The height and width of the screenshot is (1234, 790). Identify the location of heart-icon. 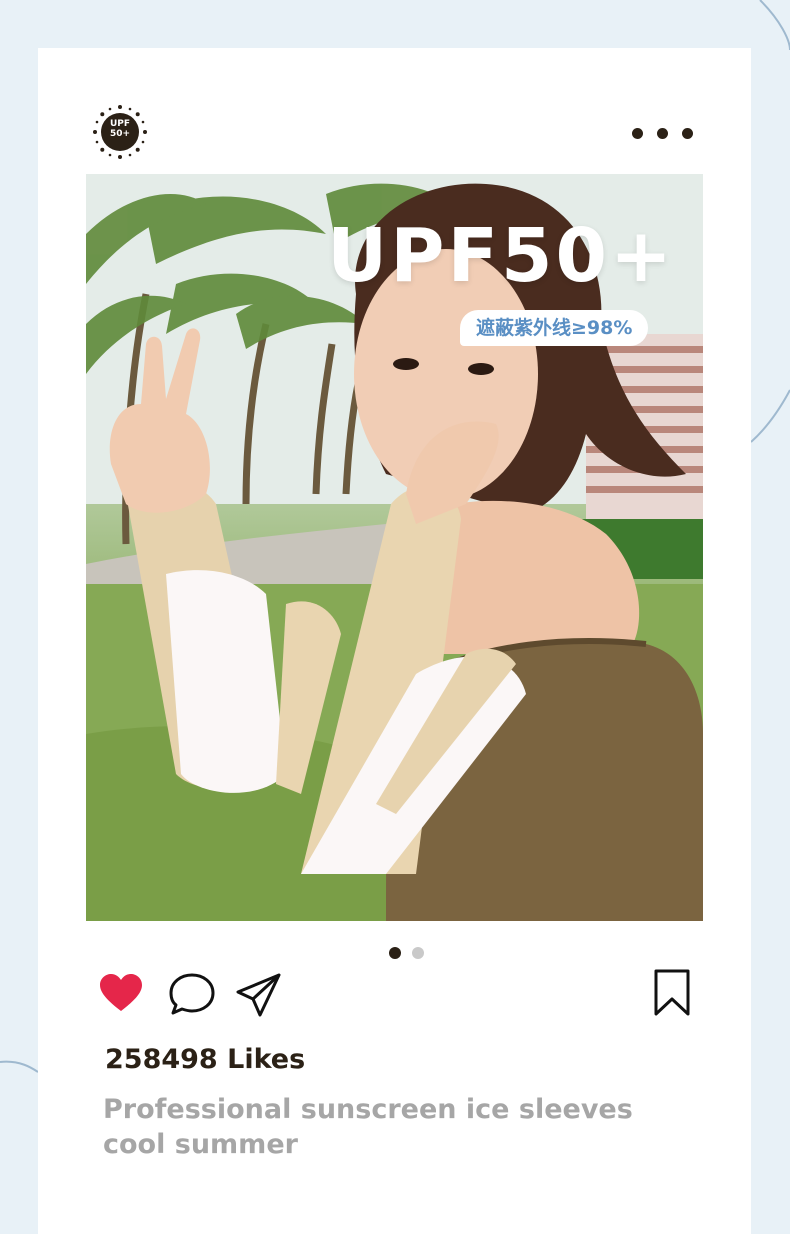
(121, 992).